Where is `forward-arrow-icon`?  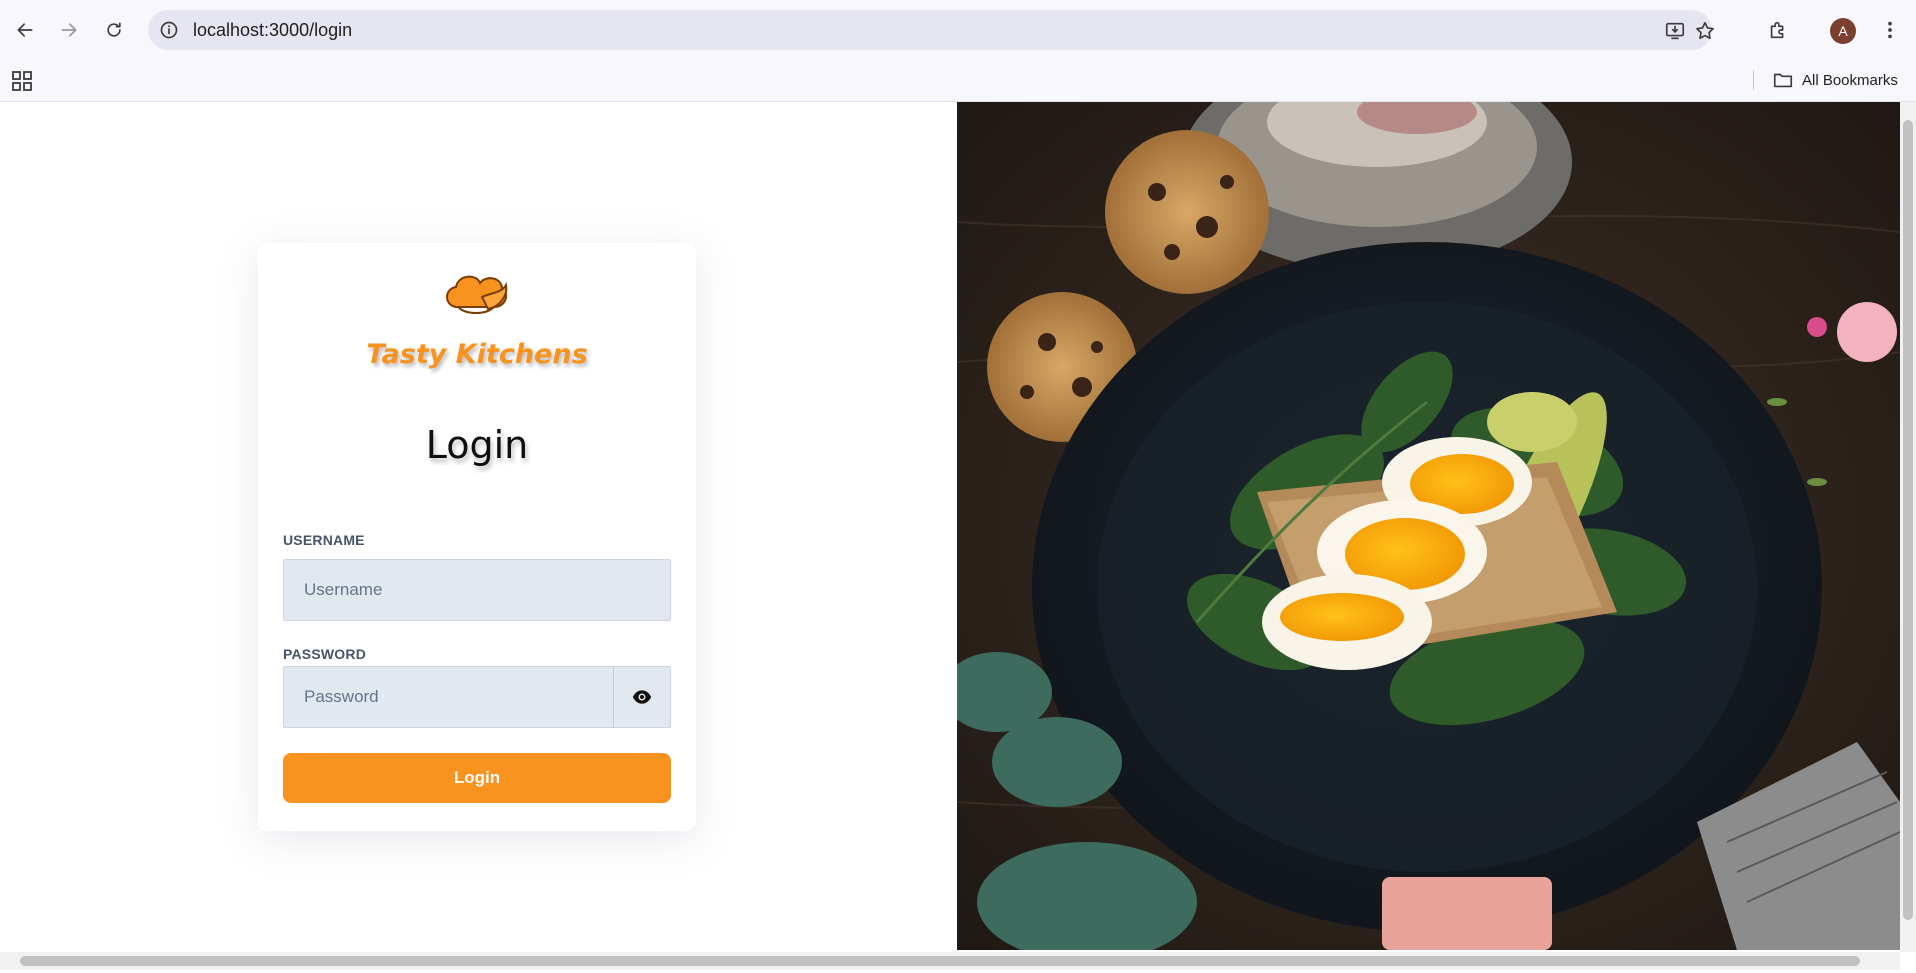 forward-arrow-icon is located at coordinates (69, 30).